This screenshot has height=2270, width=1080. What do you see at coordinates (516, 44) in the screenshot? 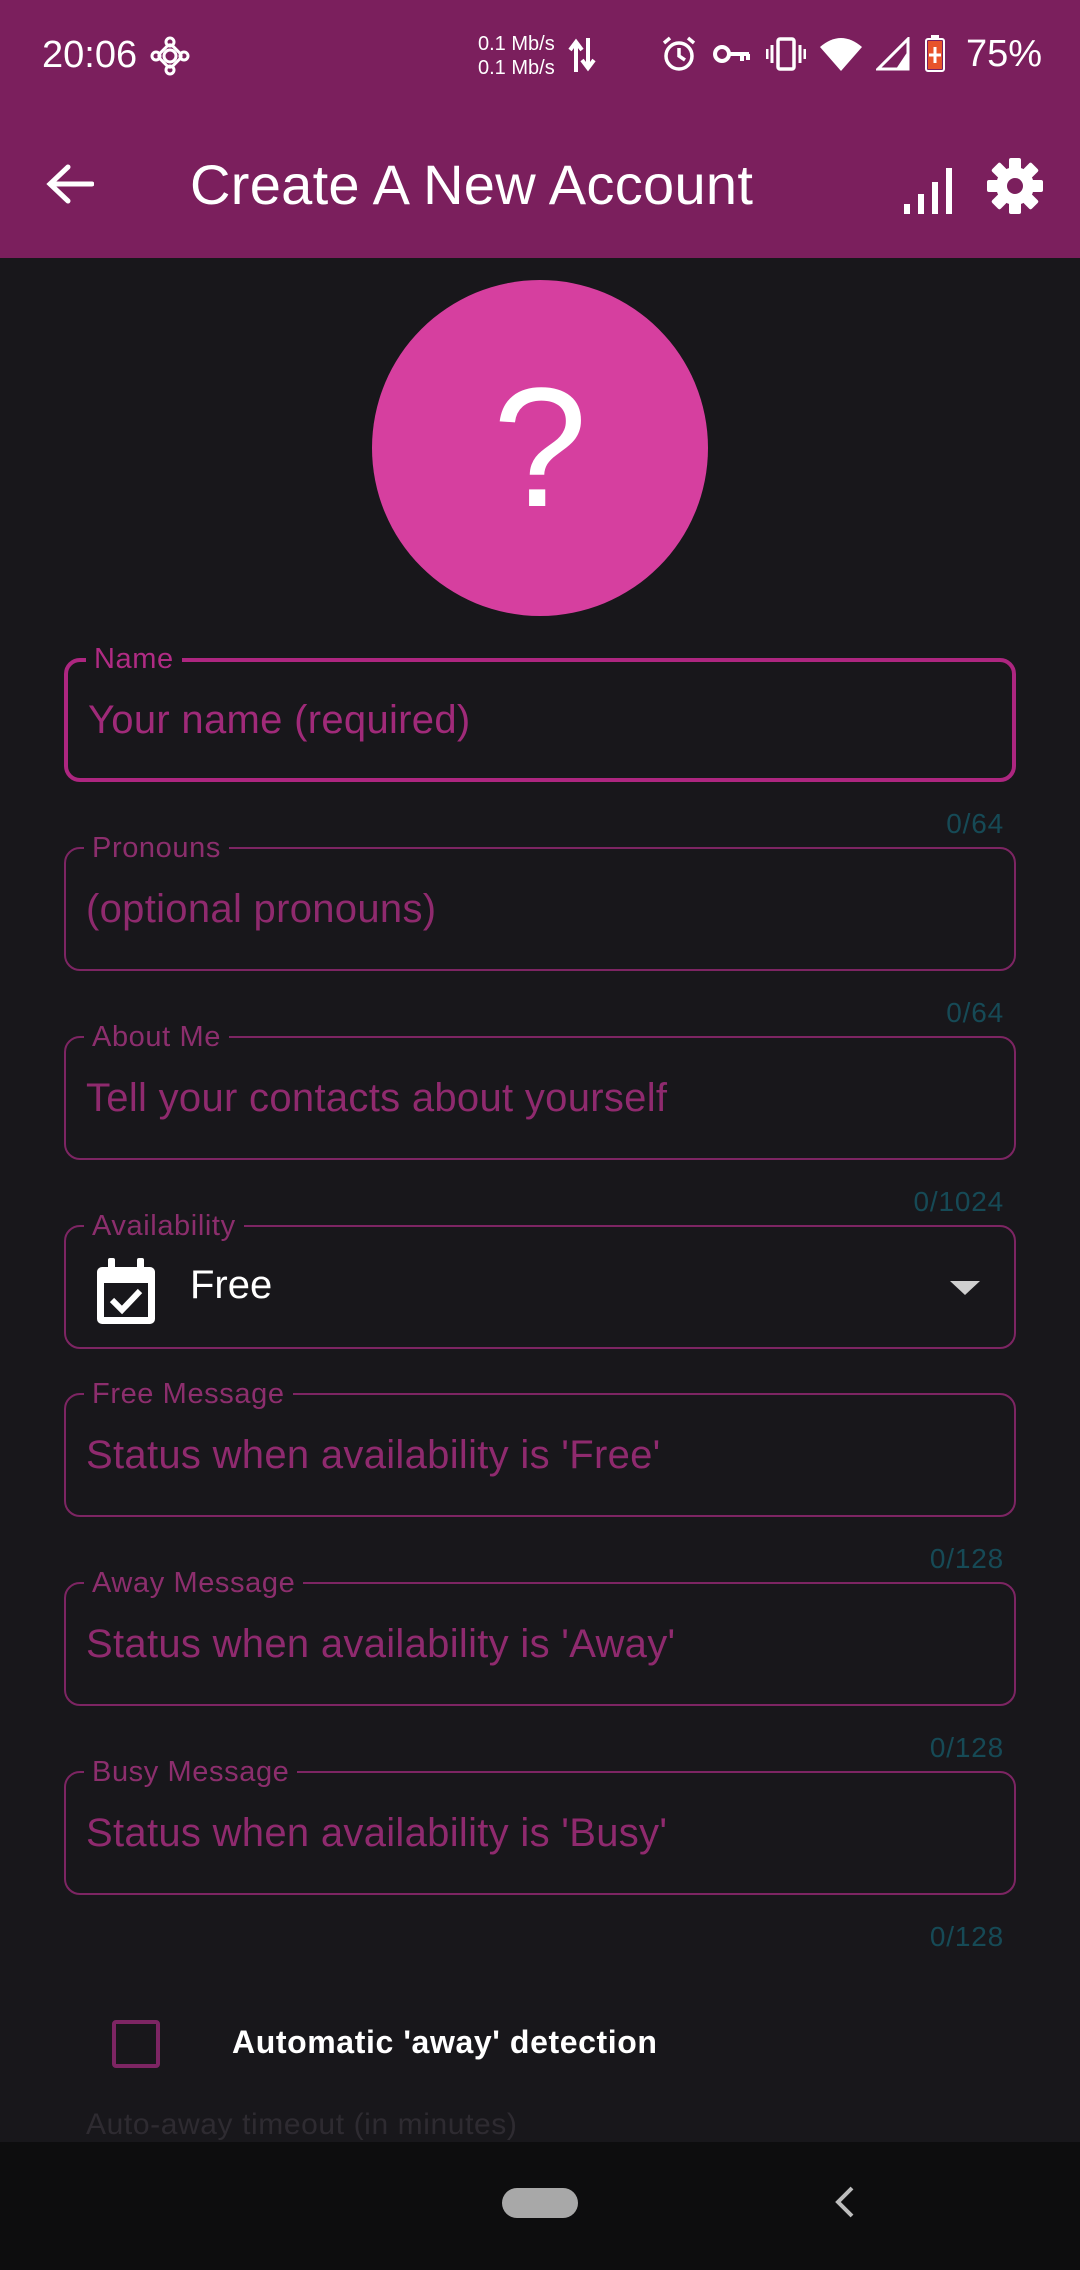
I see `net-up: 0.1 Mb/s` at bounding box center [516, 44].